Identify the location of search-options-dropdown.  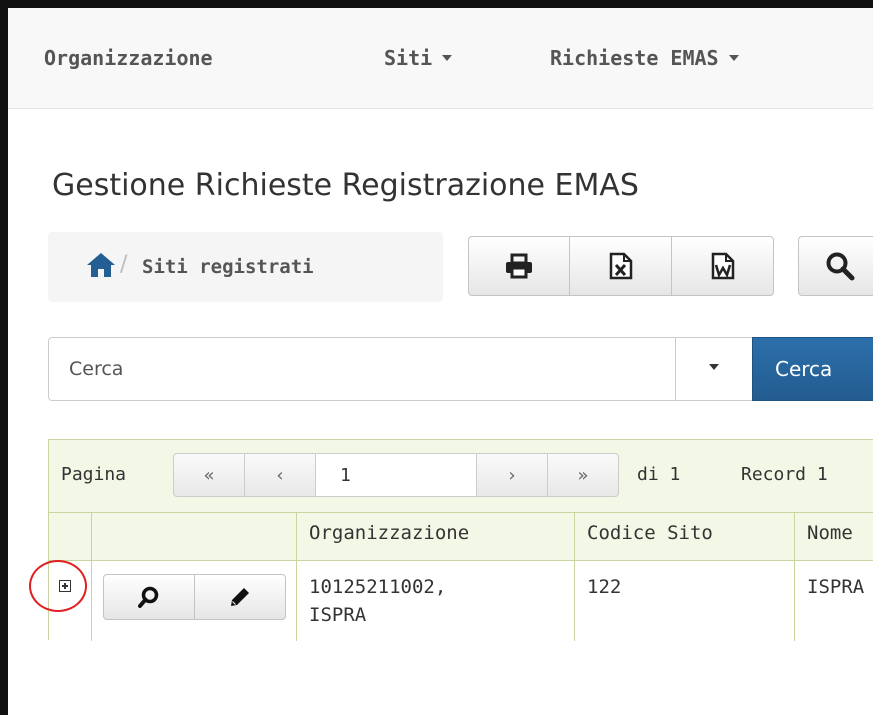
(714, 369).